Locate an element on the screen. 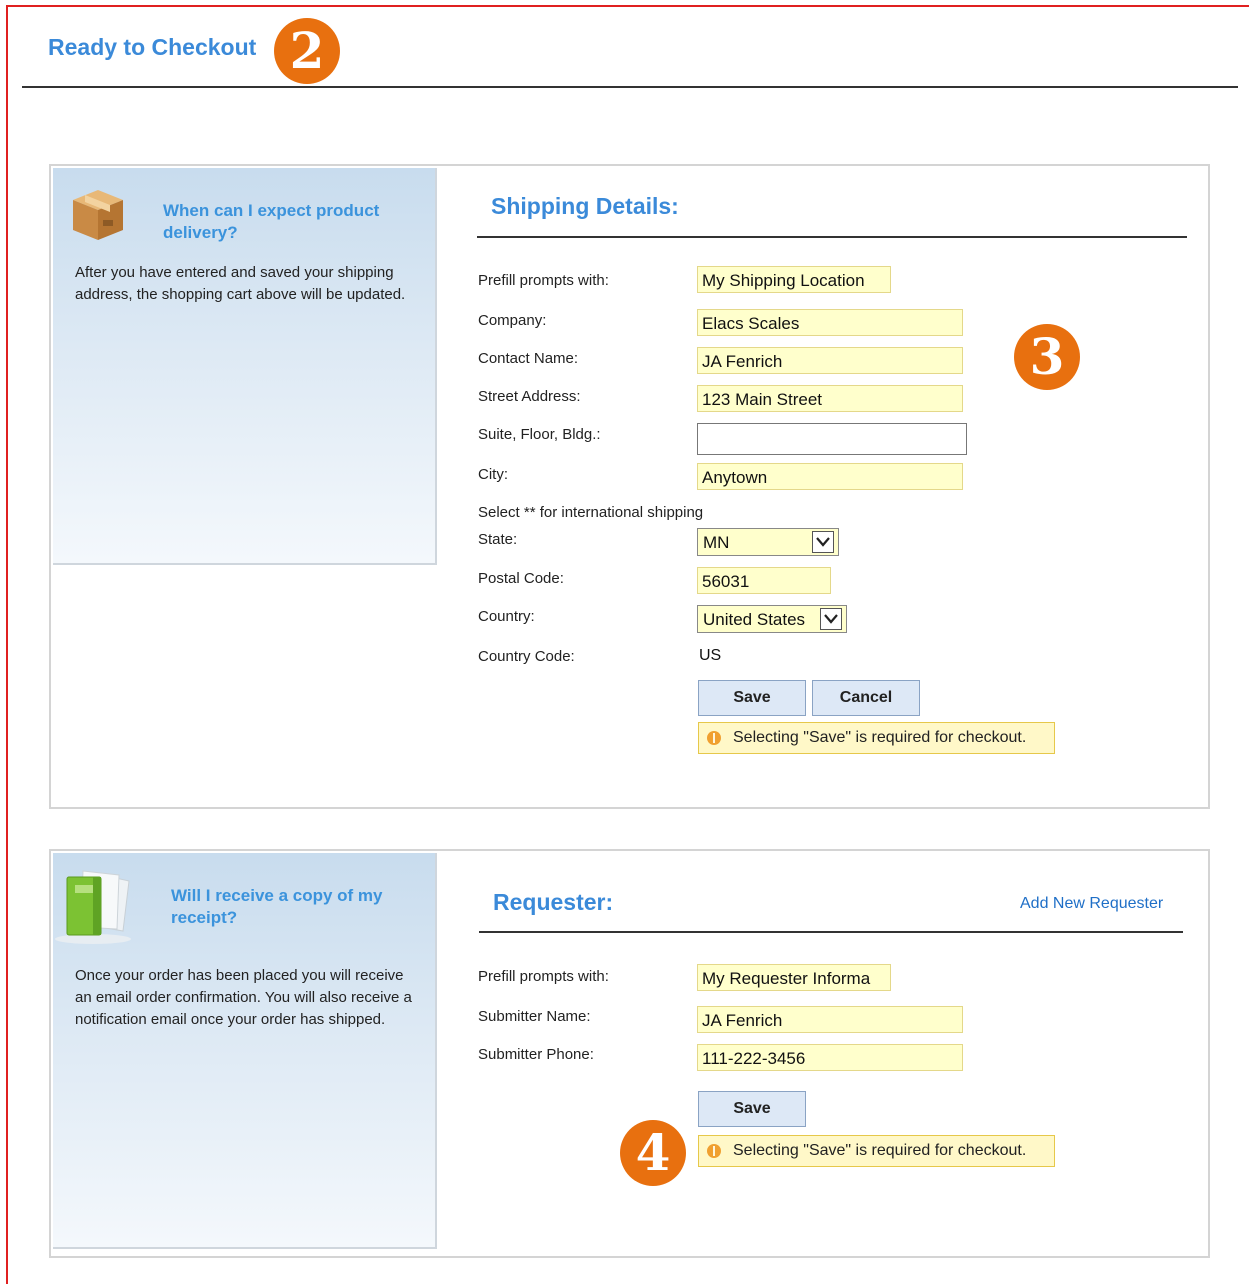  street-address-field: 123 Main Street is located at coordinates (830, 398).